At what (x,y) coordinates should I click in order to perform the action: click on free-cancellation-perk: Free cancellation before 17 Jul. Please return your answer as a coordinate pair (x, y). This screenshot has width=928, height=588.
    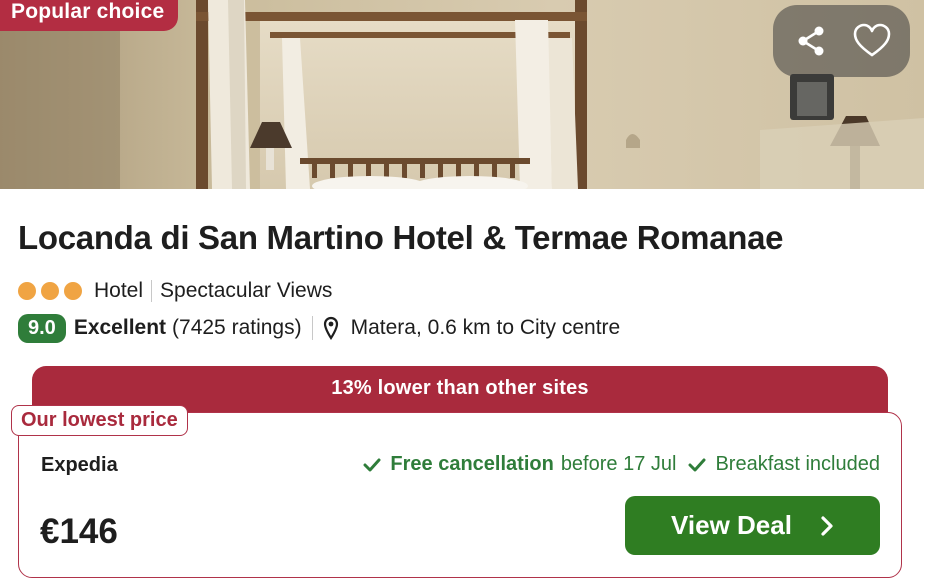
    Looking at the image, I should click on (519, 464).